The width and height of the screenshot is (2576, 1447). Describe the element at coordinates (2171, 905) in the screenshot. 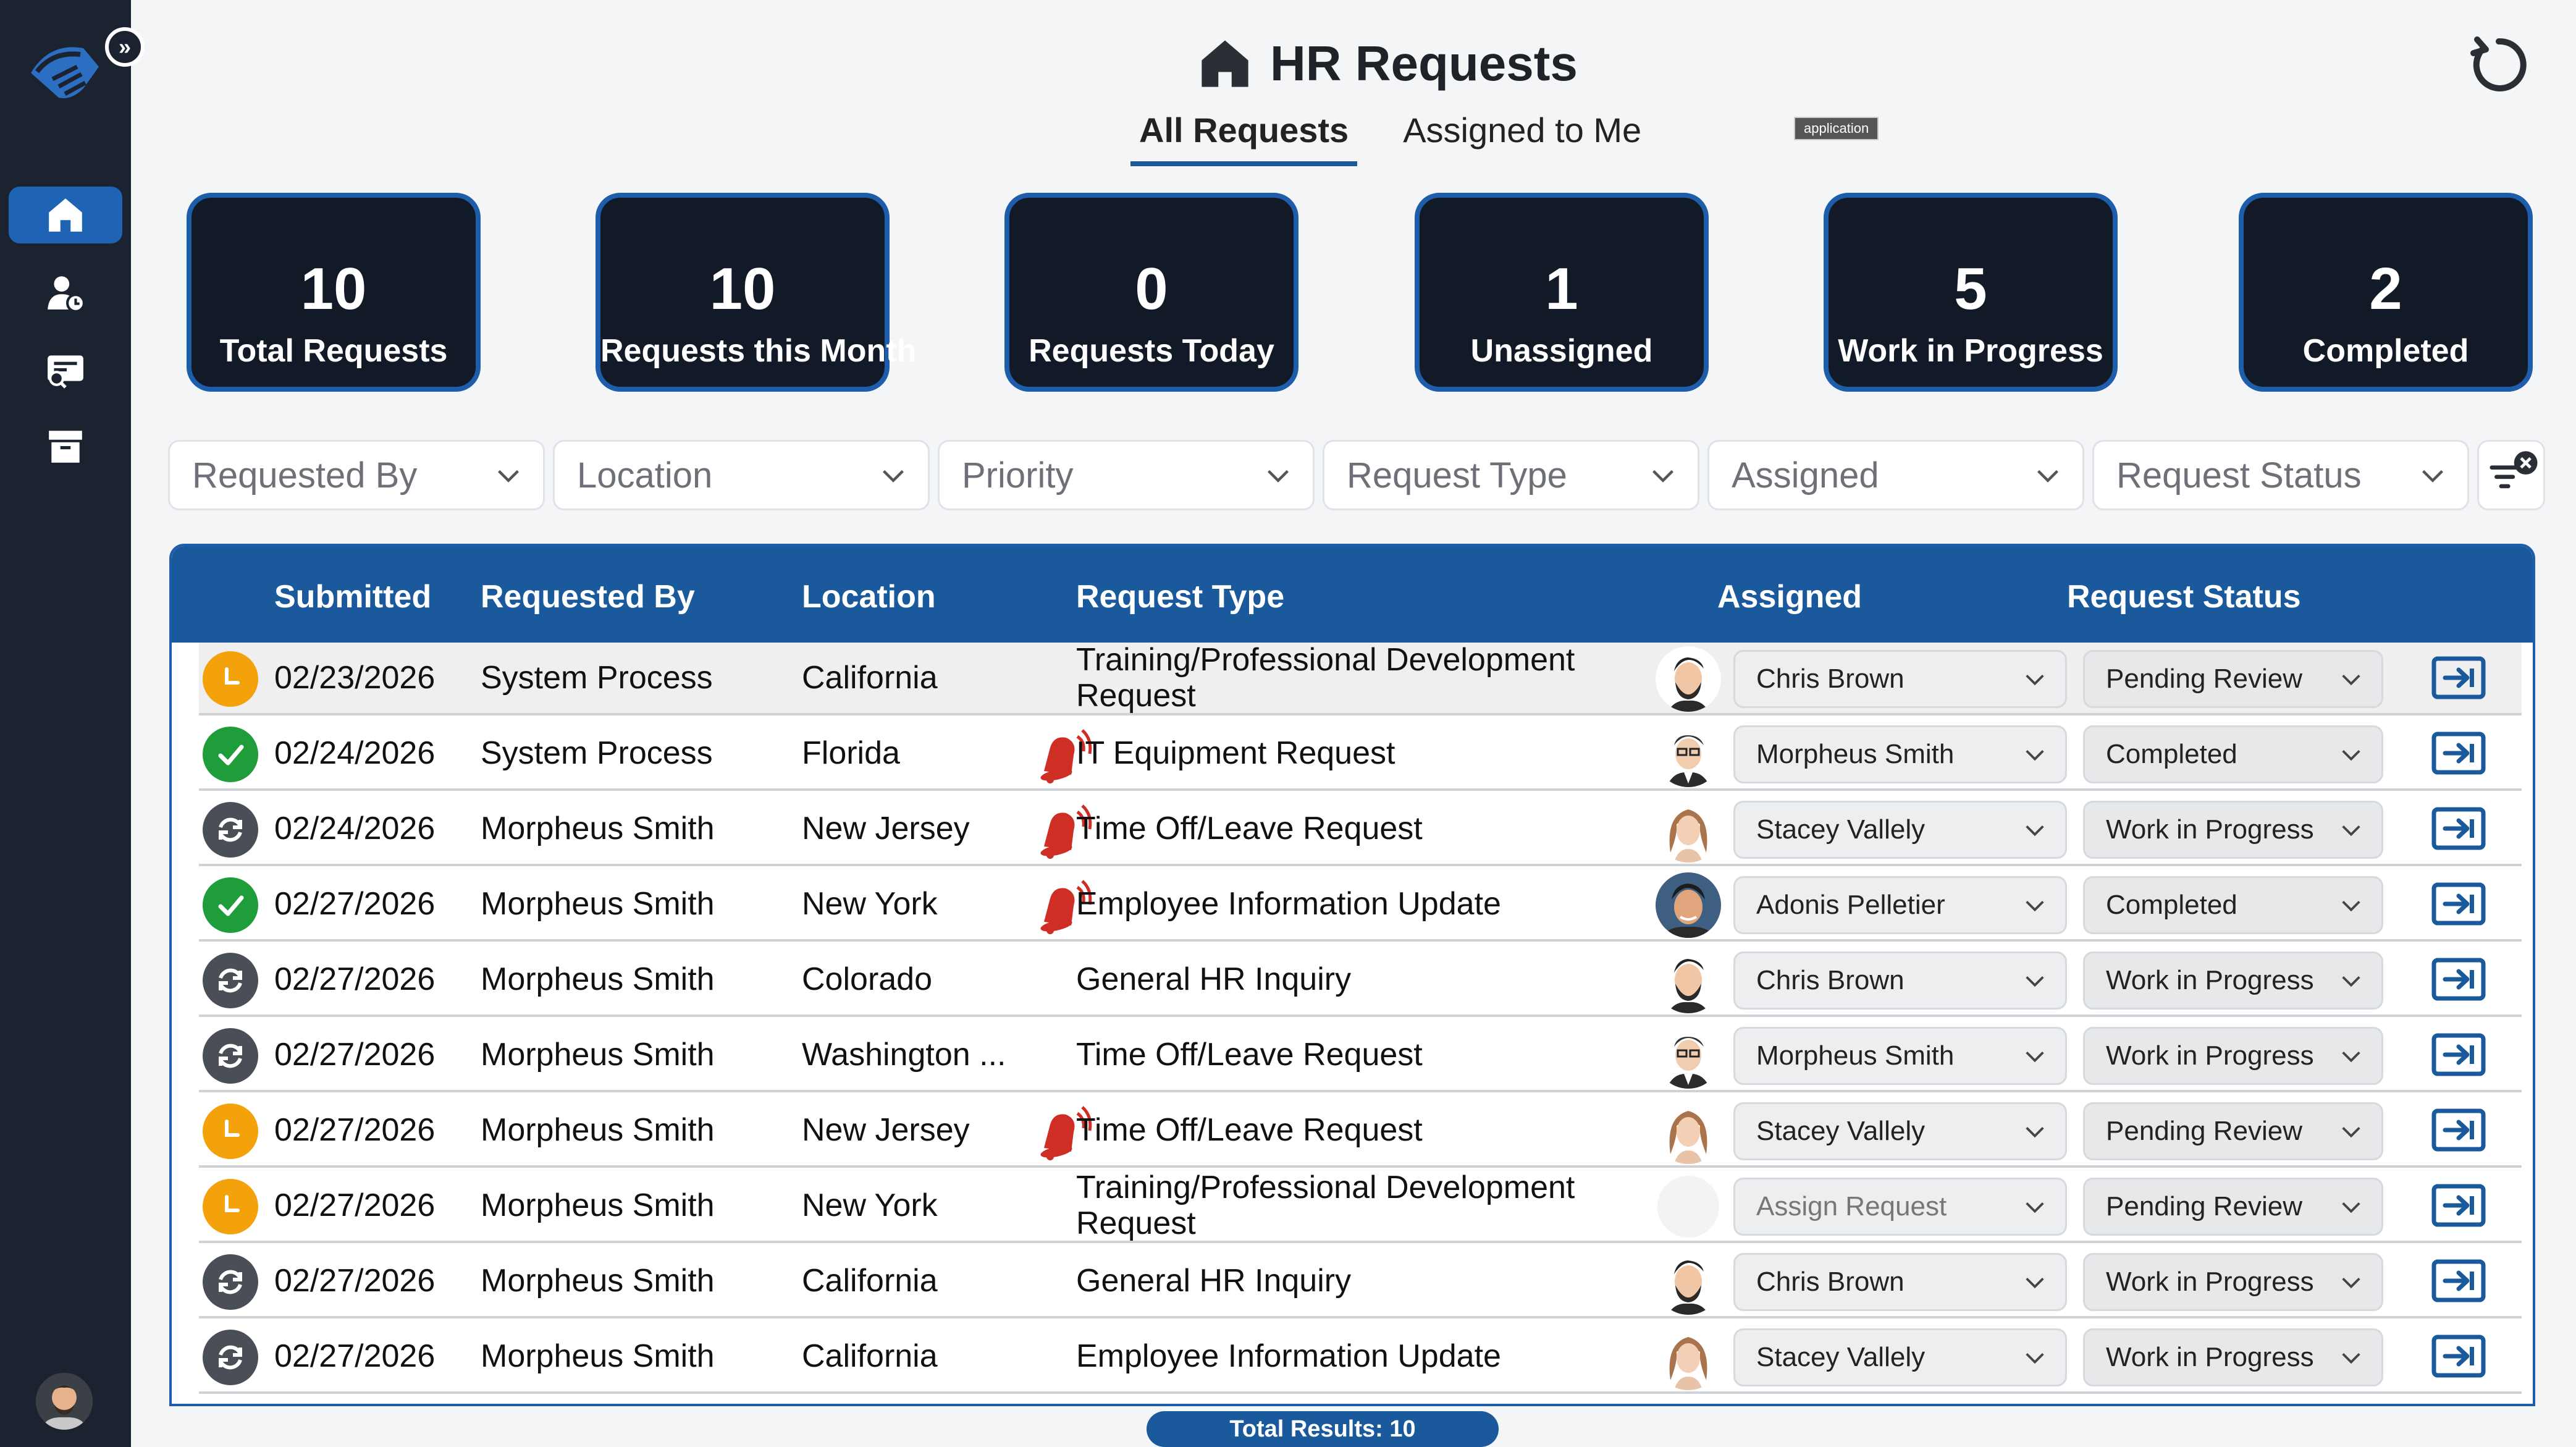

I see `request-status-value: Completed` at that location.